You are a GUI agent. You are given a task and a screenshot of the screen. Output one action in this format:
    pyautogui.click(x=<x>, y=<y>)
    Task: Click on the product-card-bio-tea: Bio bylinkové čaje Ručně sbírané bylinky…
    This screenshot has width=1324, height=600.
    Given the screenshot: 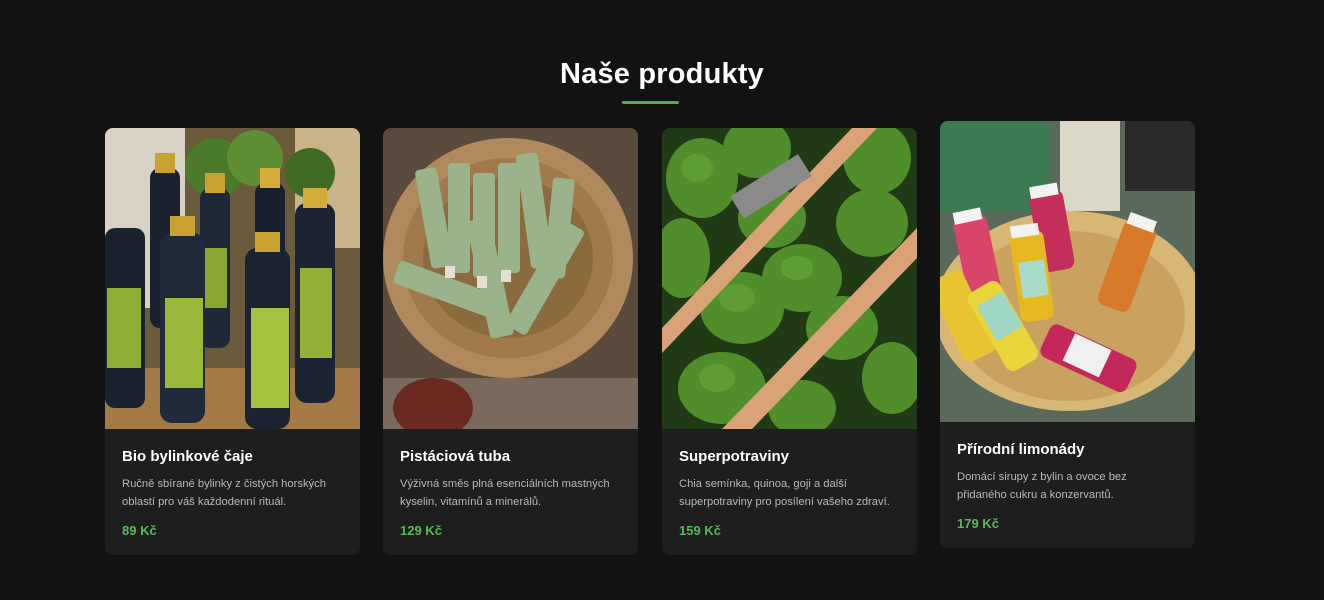 What is the action you would take?
    pyautogui.click(x=232, y=341)
    